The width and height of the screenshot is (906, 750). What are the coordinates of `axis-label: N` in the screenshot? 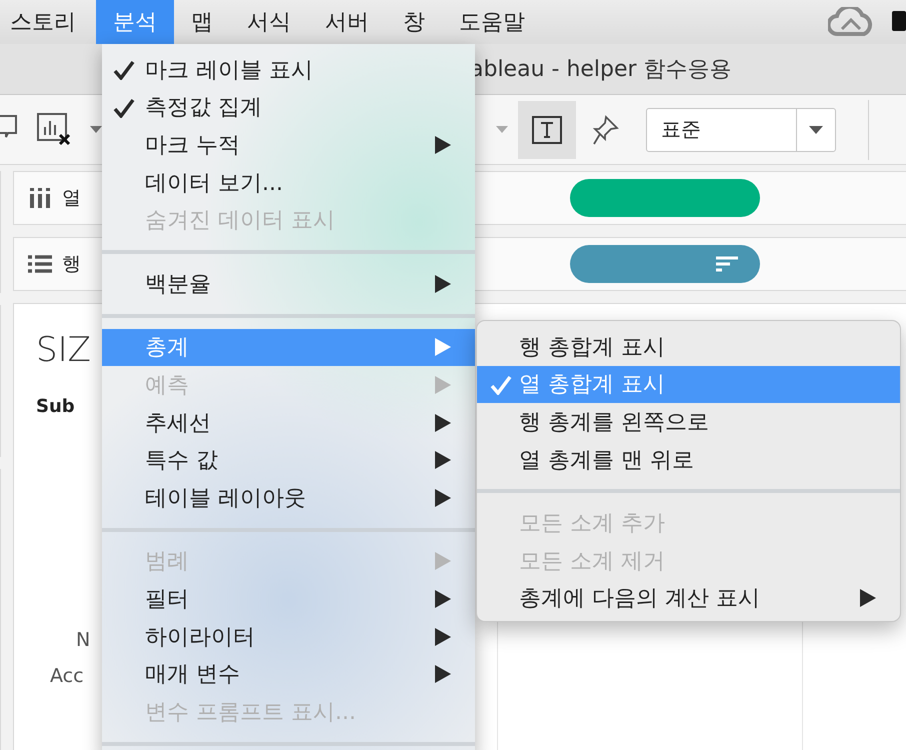 It's located at (84, 640).